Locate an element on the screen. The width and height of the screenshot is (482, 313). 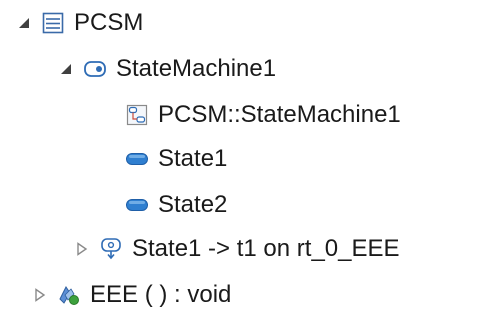
tree-item-state2: State2 is located at coordinates (163, 205).